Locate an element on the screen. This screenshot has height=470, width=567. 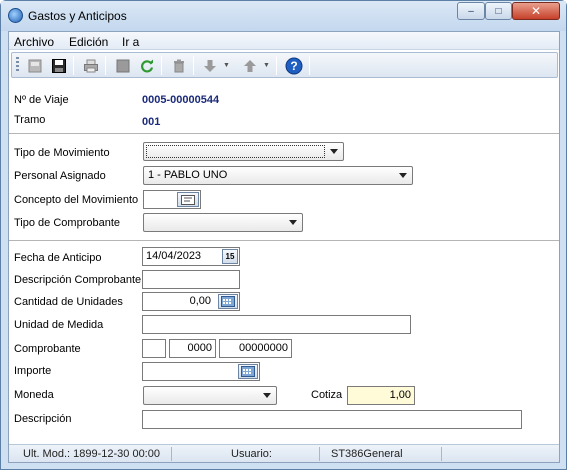
calendar-button: 15 is located at coordinates (230, 256).